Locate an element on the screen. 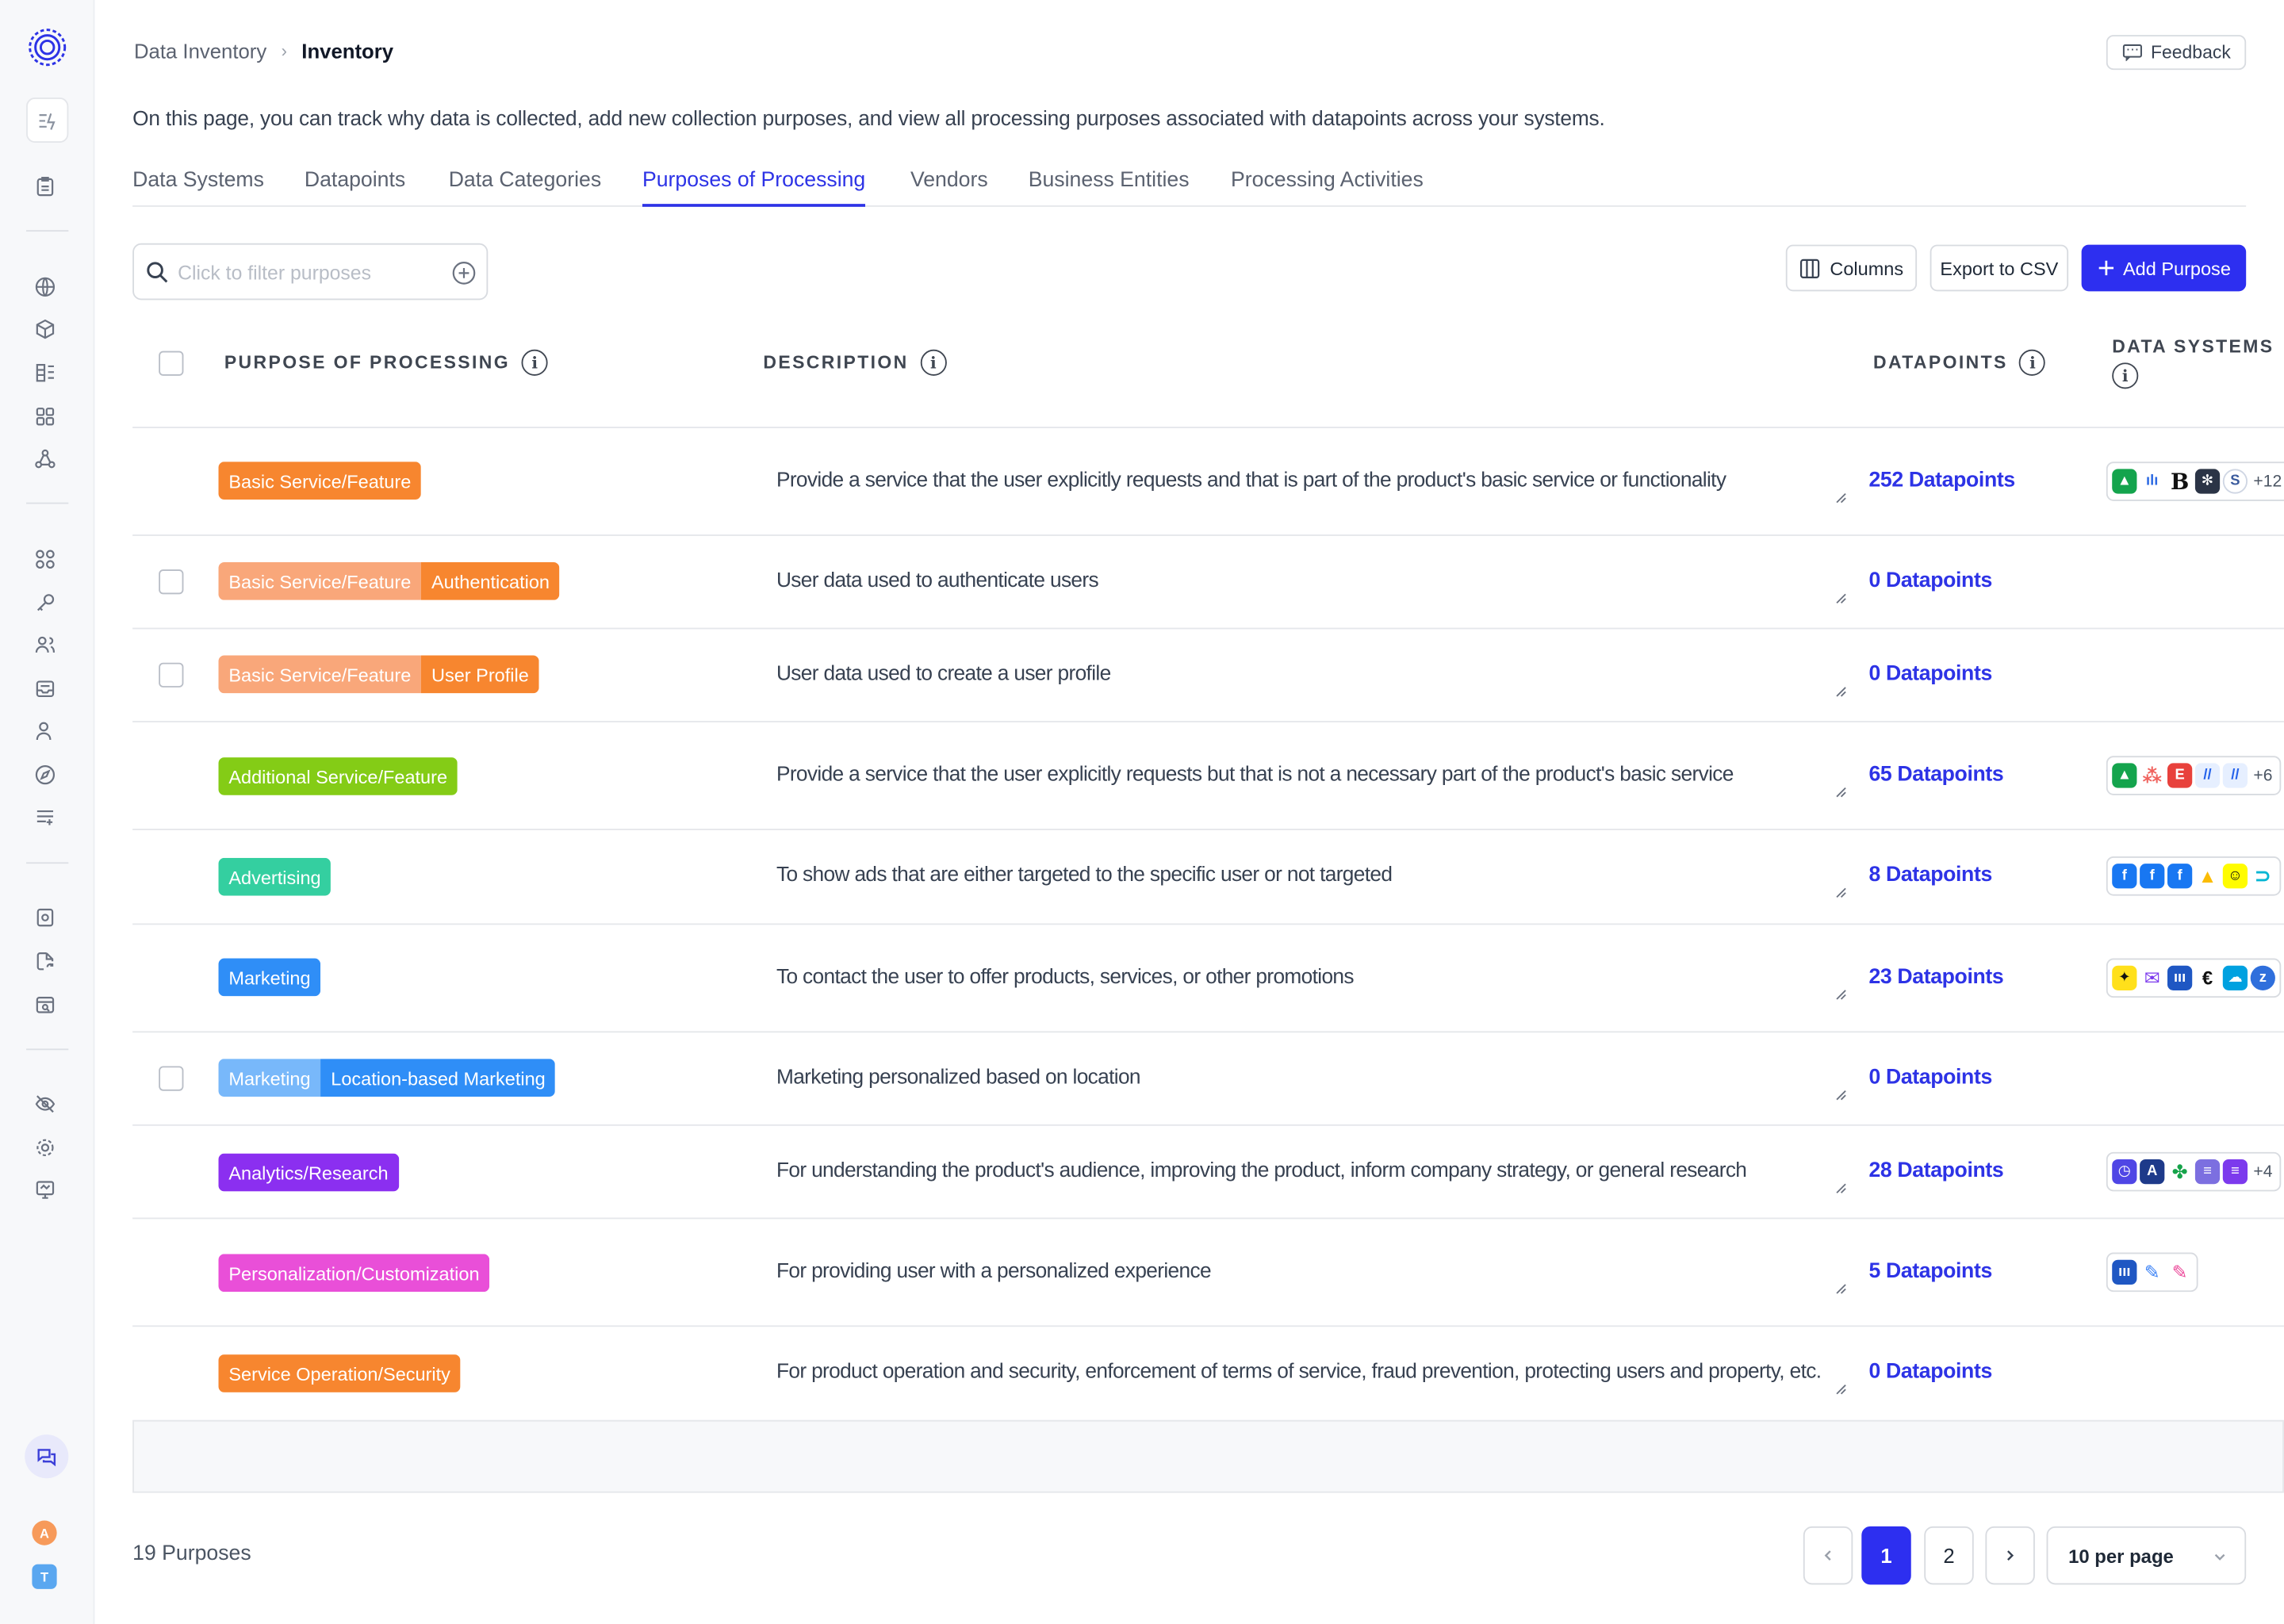 This screenshot has width=2284, height=1624. sidebar-item-global is located at coordinates (45, 287).